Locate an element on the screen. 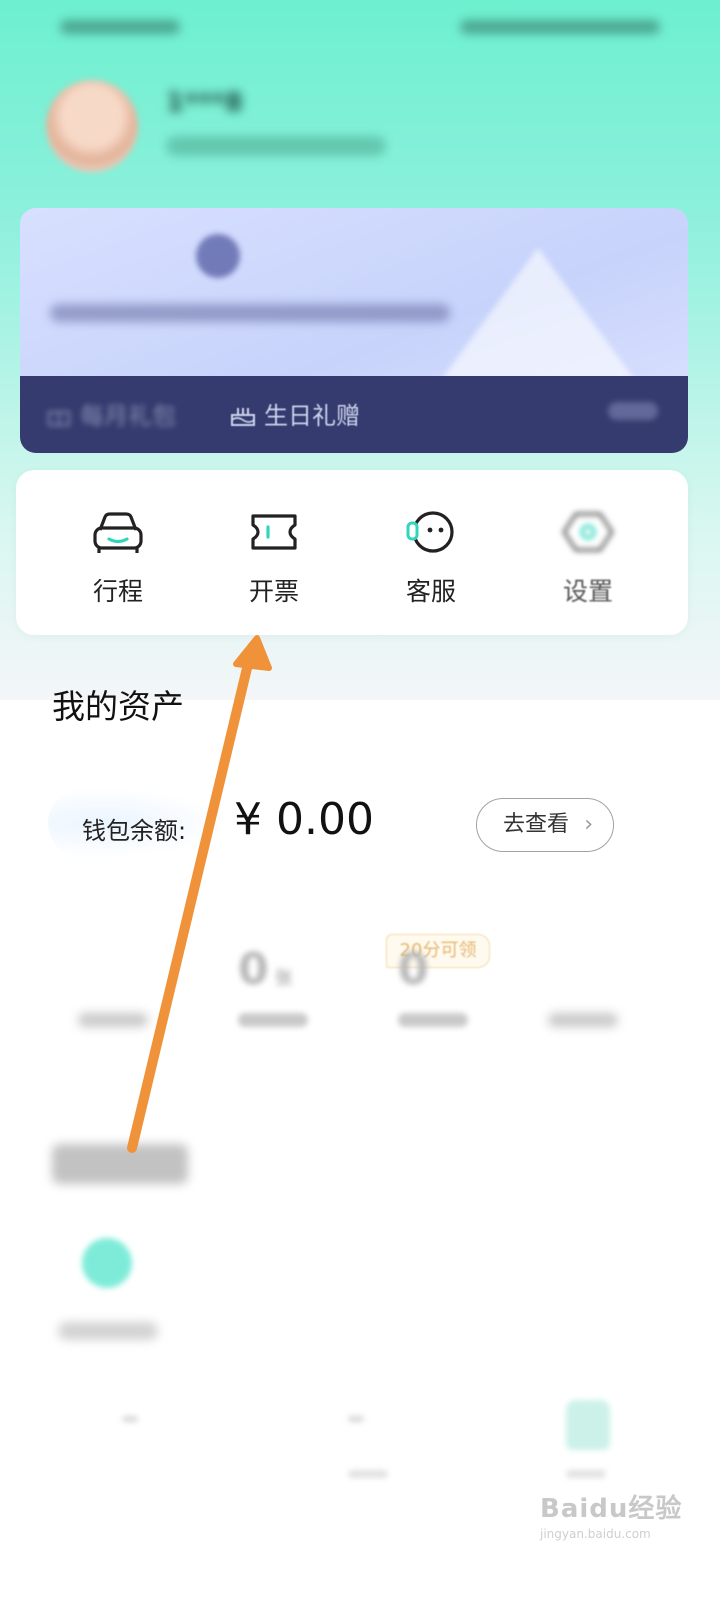  perk-monthly-gift-label: 每月礼包 is located at coordinates (128, 416).